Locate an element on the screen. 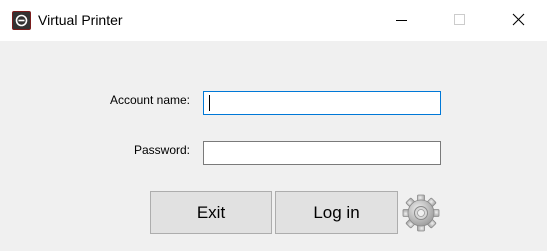  gear-icon is located at coordinates (421, 213).